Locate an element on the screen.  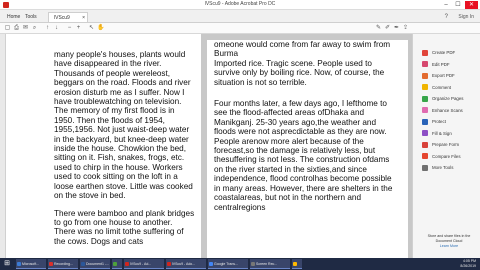
tool-item: Create PDF is located at coordinates (451, 52).